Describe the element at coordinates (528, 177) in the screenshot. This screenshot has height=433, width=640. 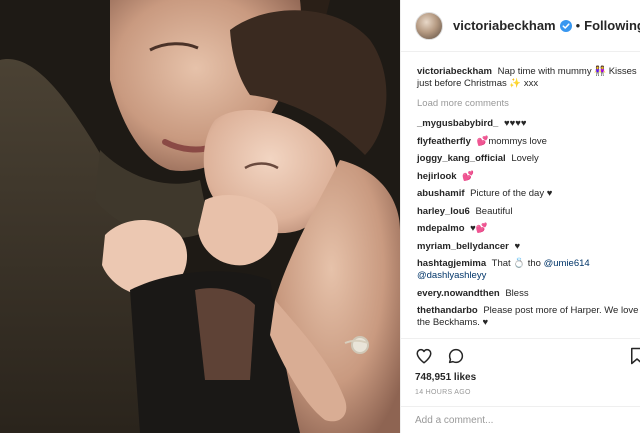
I see `comment: hejirlook 💕` at that location.